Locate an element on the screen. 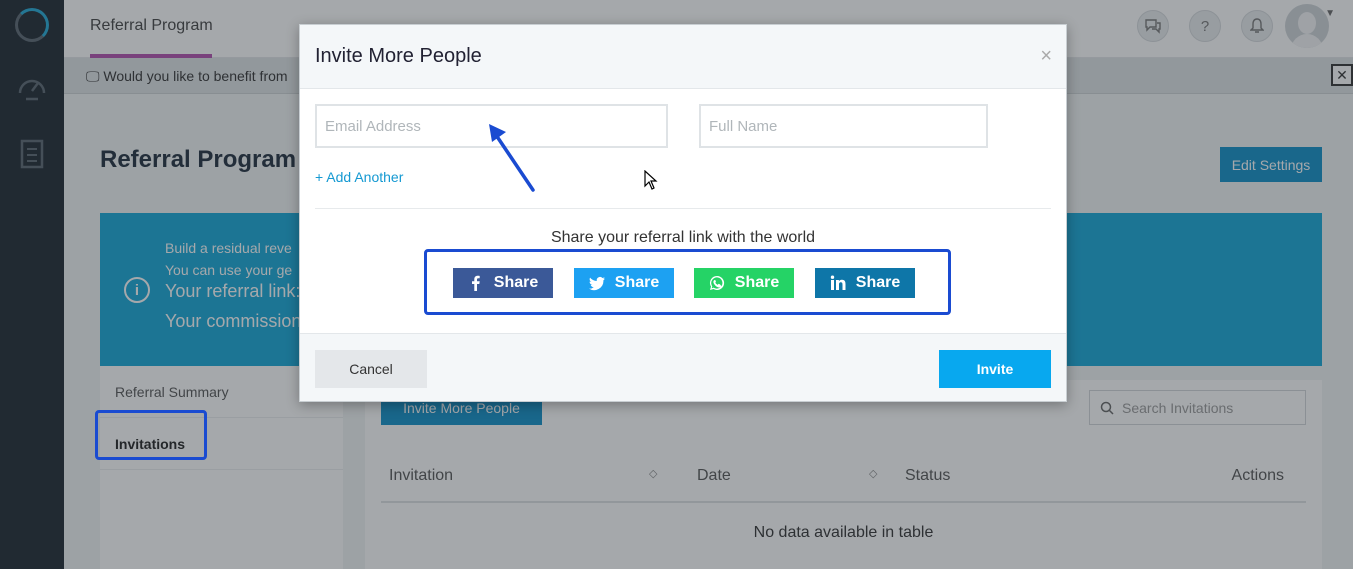 Image resolution: width=1353 pixels, height=569 pixels. modal-footer: Cancel Invite is located at coordinates (683, 367).